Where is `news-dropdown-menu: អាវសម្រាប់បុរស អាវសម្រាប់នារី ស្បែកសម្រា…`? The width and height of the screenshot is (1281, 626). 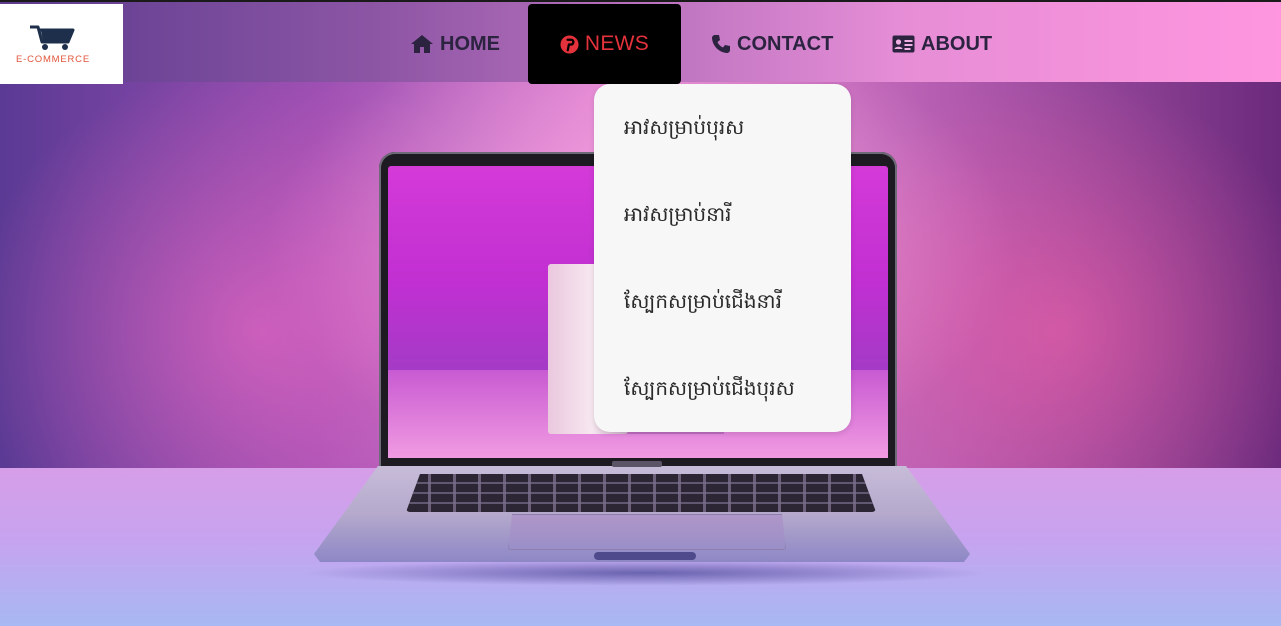
news-dropdown-menu: អាវសម្រាប់បុរស អាវសម្រាប់នារី ស្បែកសម្រា… is located at coordinates (722, 258).